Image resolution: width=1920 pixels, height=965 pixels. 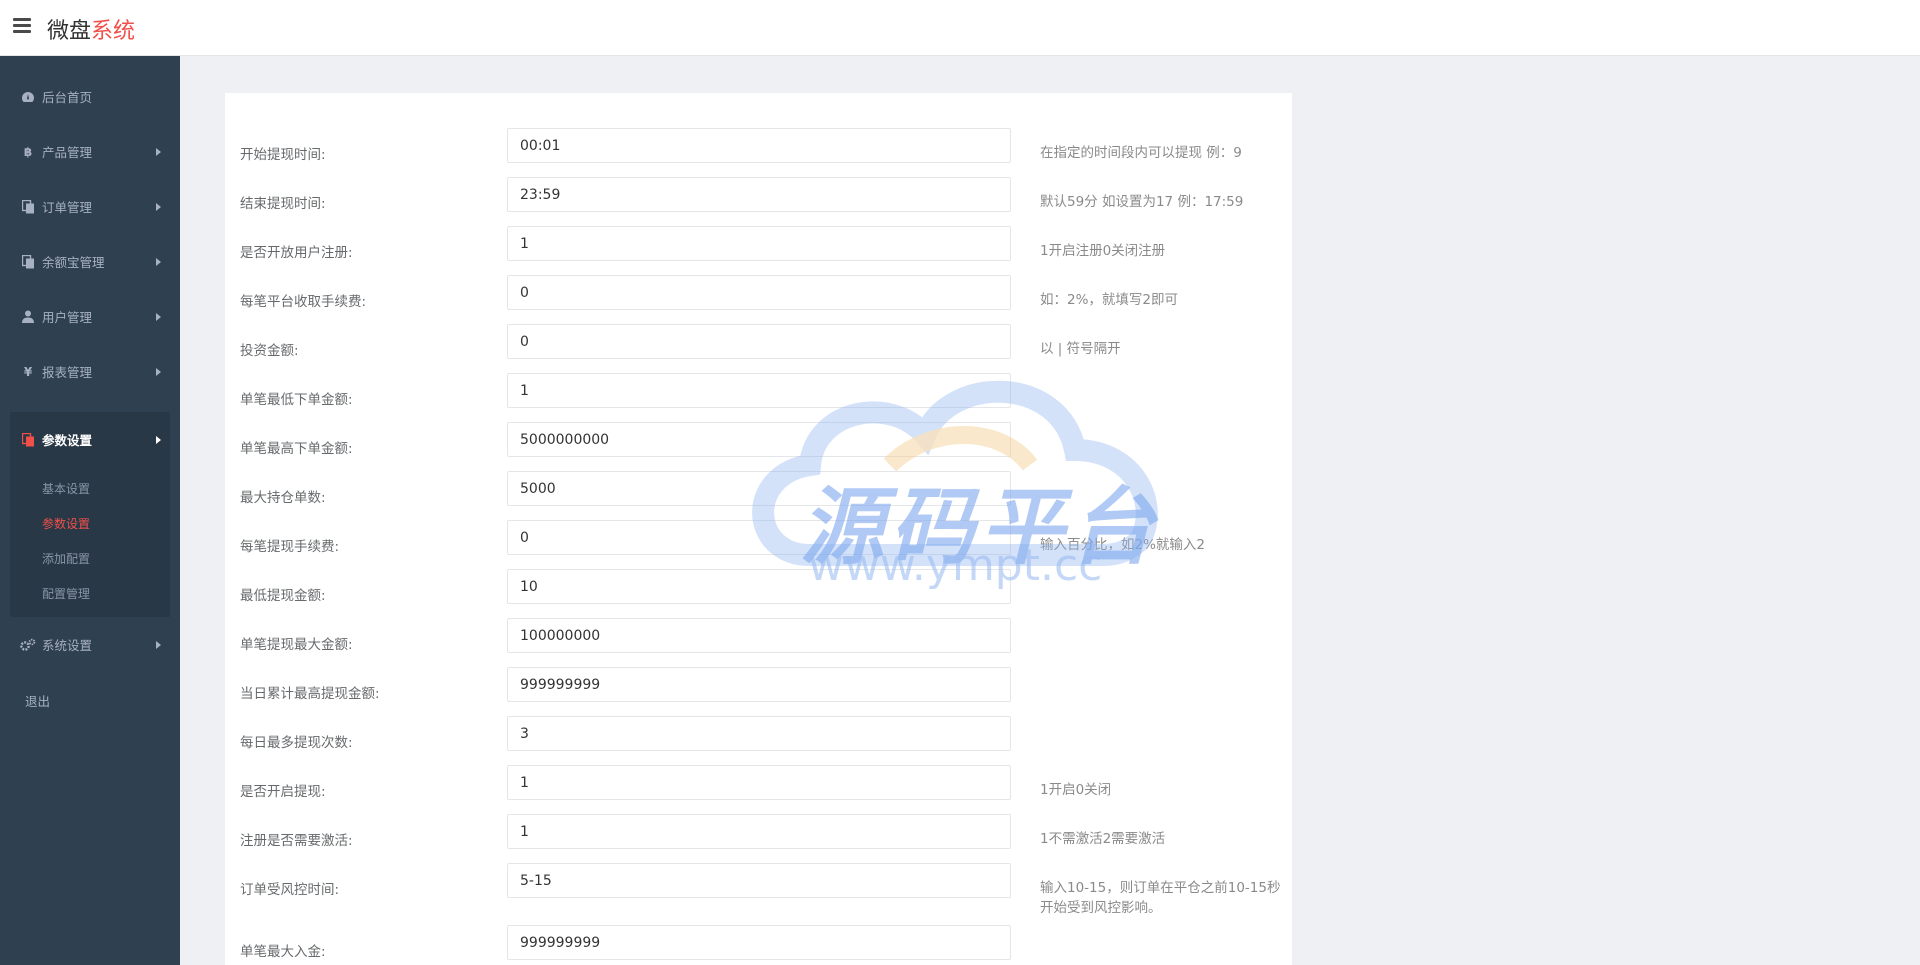 I want to click on form-row: 是否开放用户注册: 1开启注册0关闭注册, so click(x=758, y=250).